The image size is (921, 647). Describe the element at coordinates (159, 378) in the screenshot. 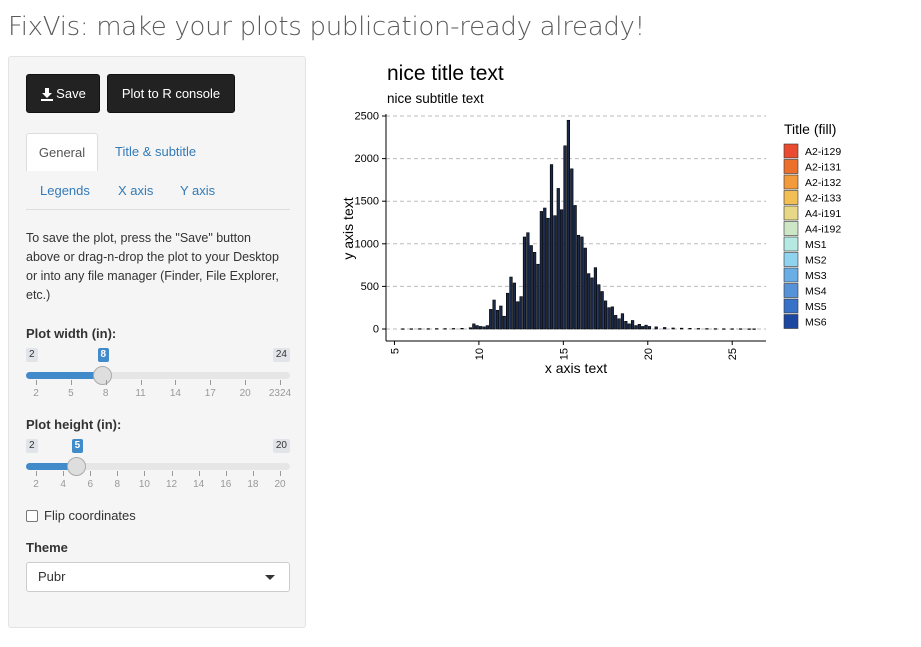

I see `plot-width-slider: 2 24 8 2 5 8 11 14 17 20 2324` at that location.